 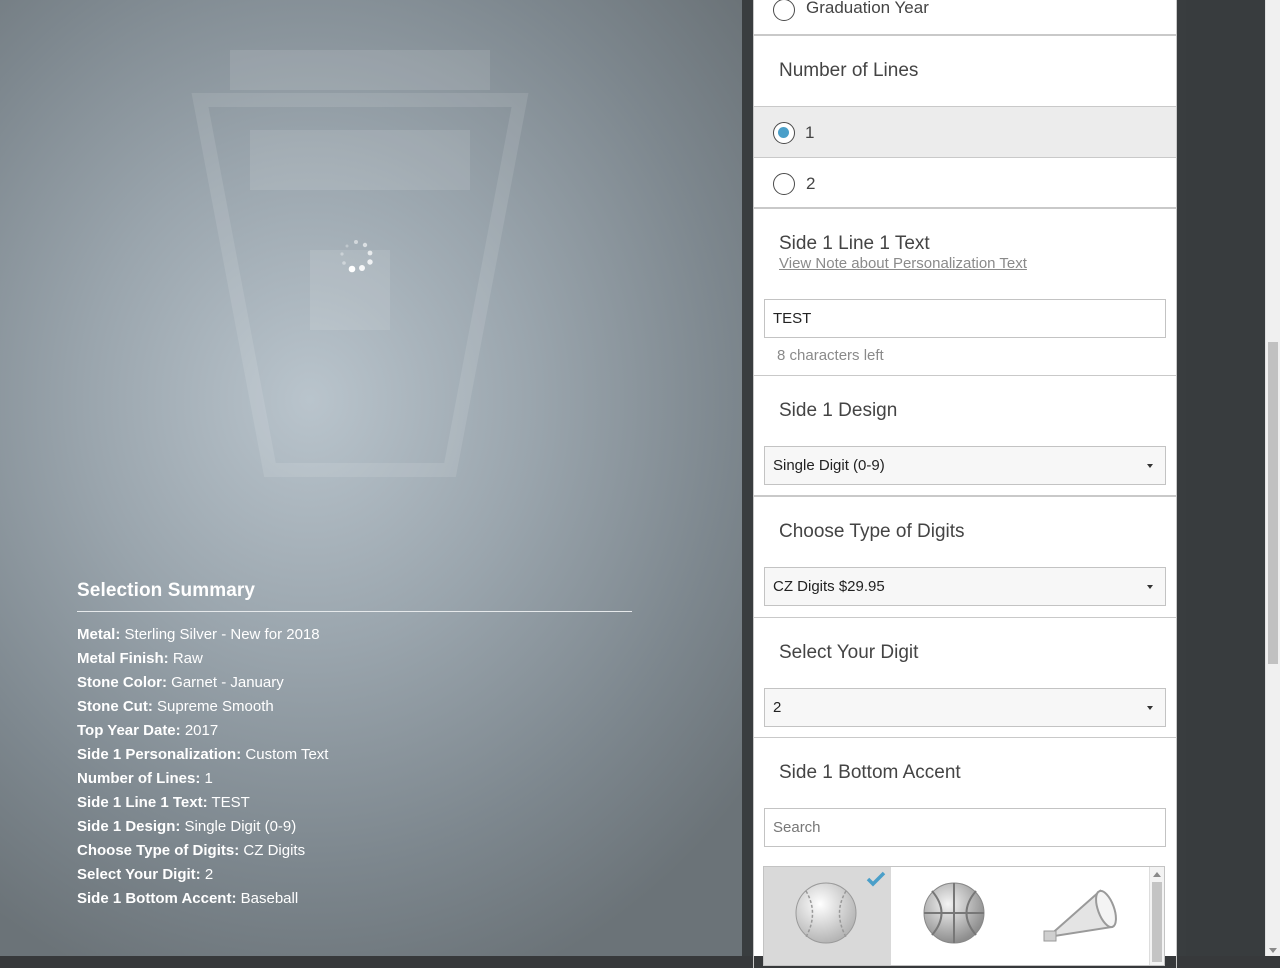 What do you see at coordinates (354, 731) in the screenshot?
I see `summary-item: Top Year Date: 2017` at bounding box center [354, 731].